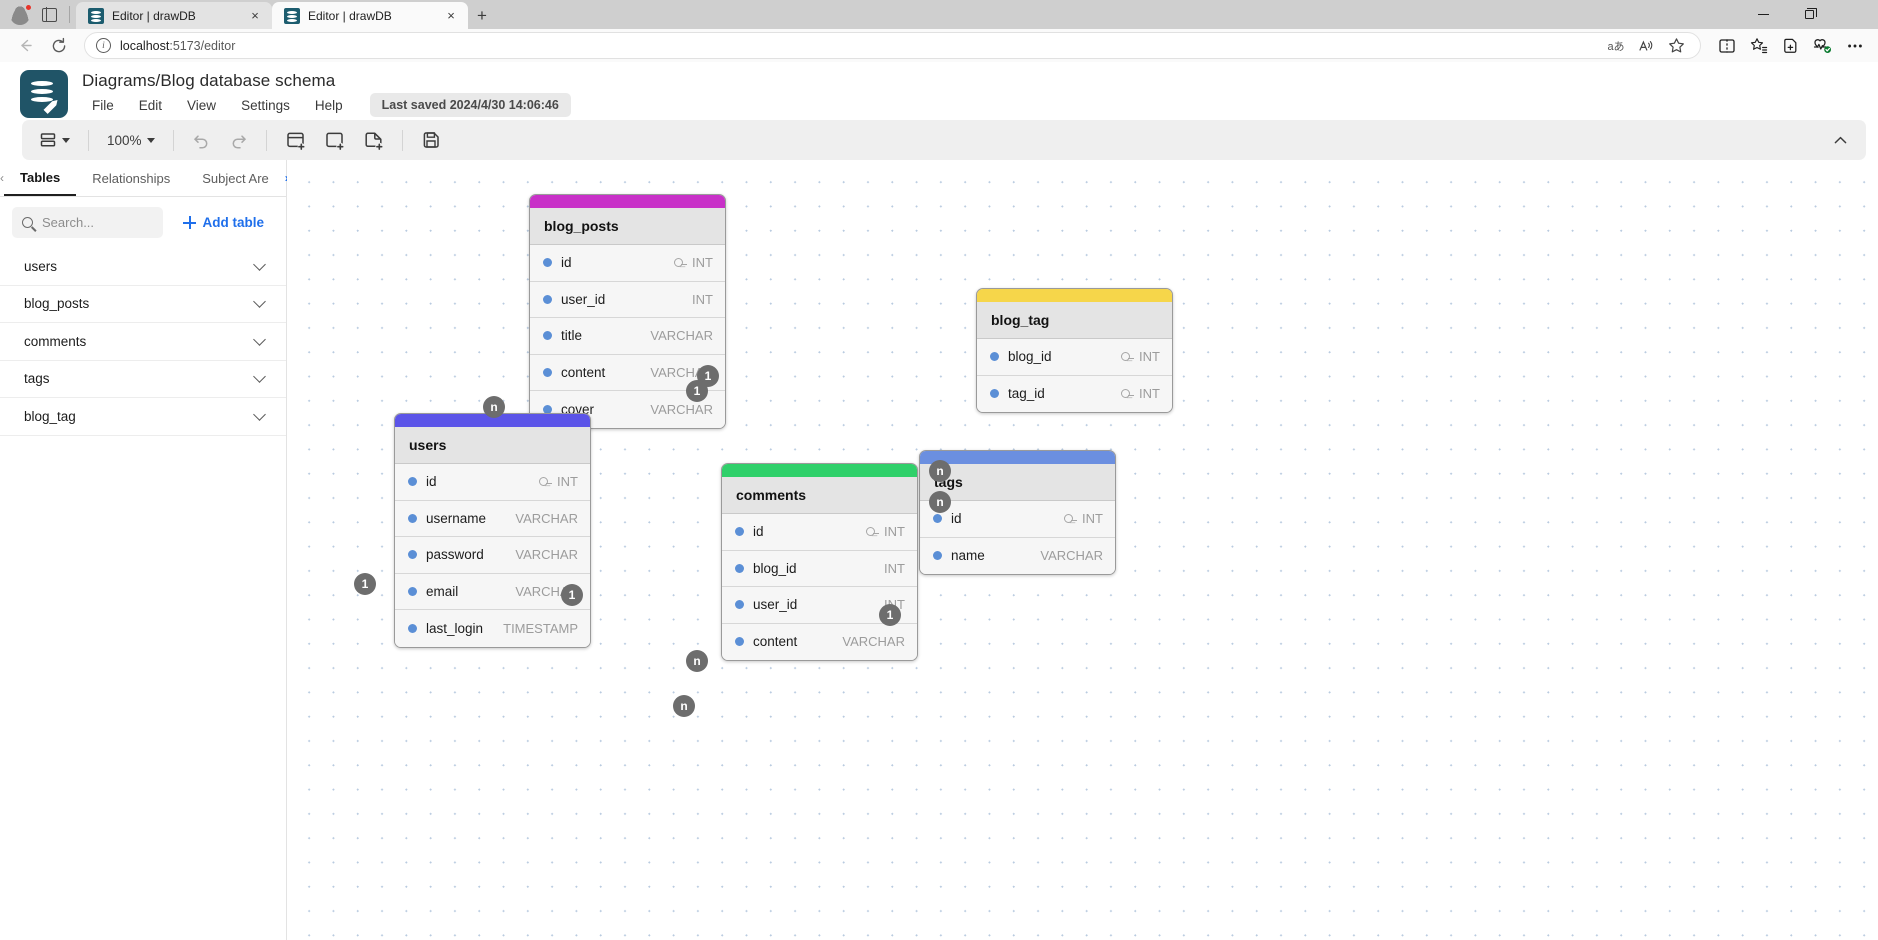 Image resolution: width=1878 pixels, height=940 pixels. I want to click on zoom-select-button: 100%, so click(131, 140).